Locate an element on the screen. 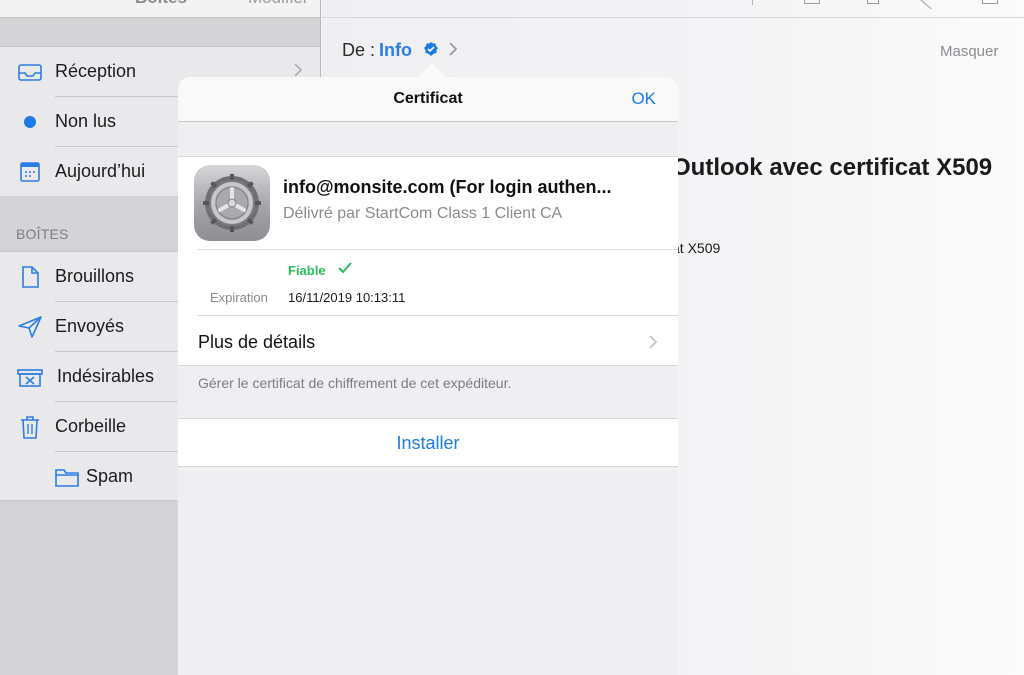 The width and height of the screenshot is (1024, 675). unread-dot-icon is located at coordinates (30, 122).